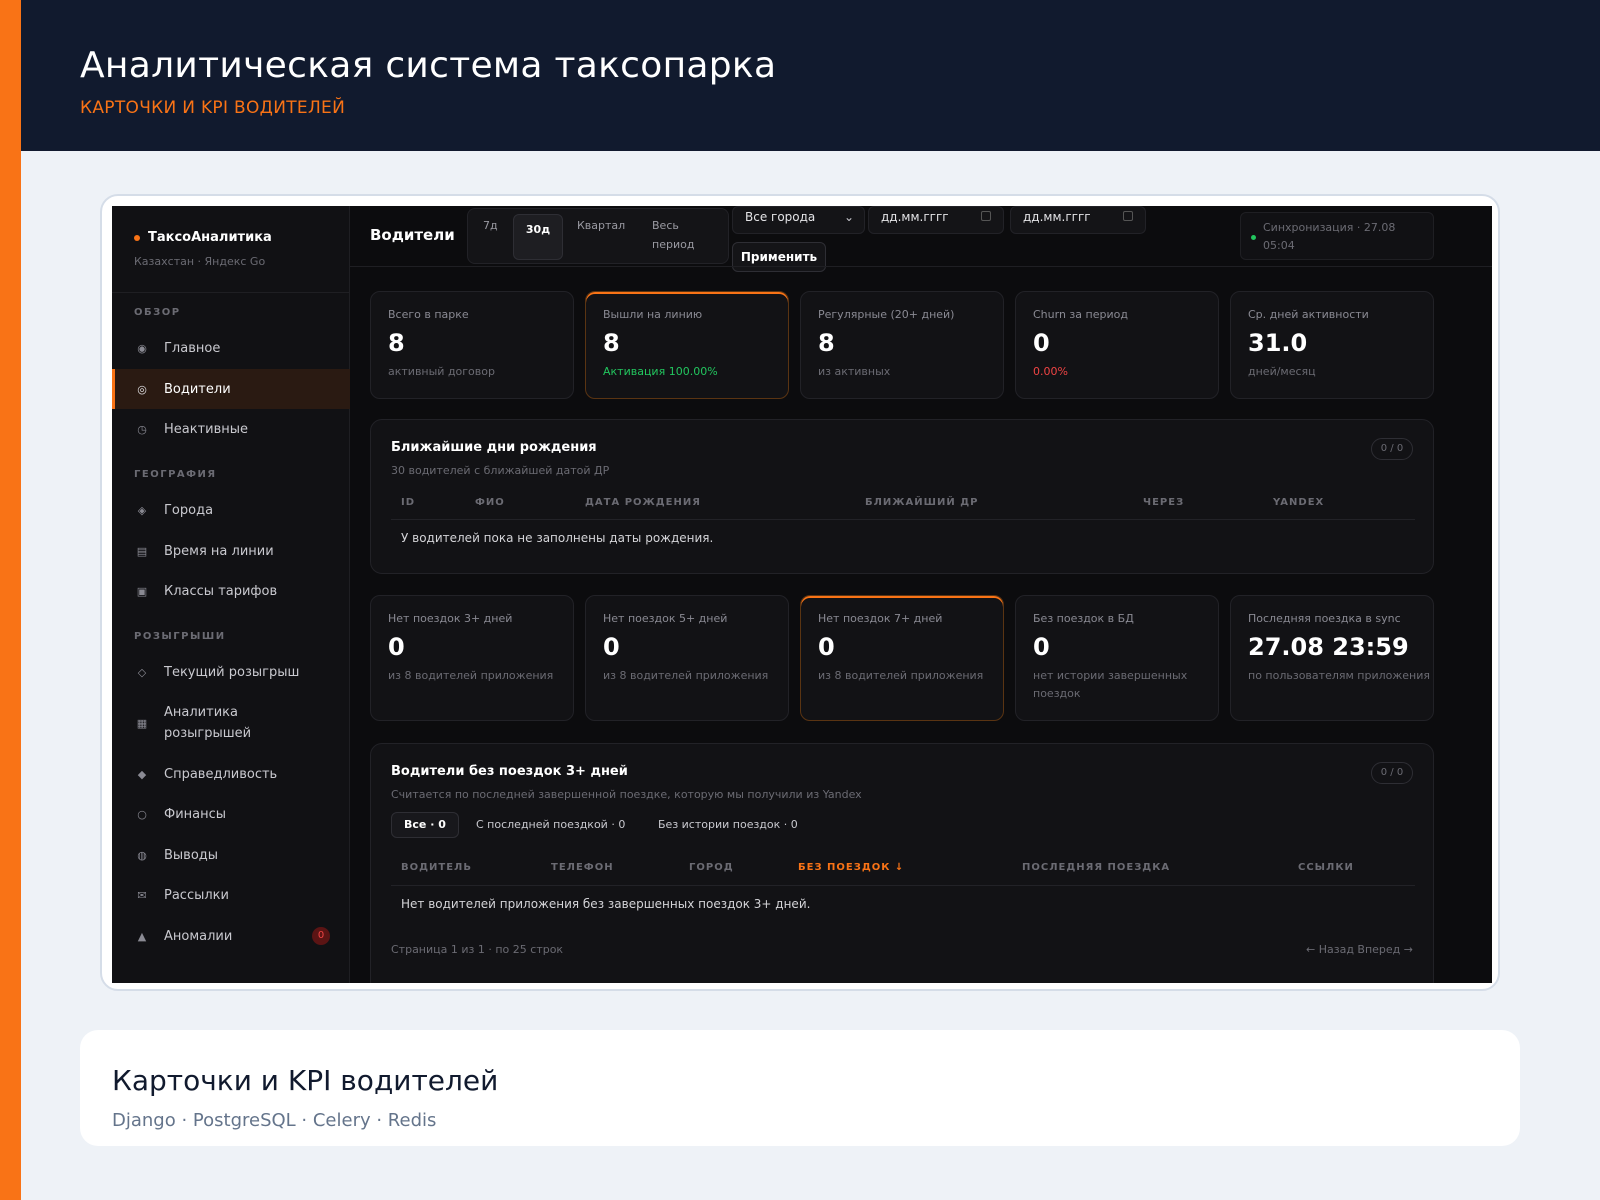 The image size is (1600, 1200). Describe the element at coordinates (1332, 345) in the screenshot. I see `kpi-avg-days: Ср. дней активности 31.0 дней/месяц` at that location.